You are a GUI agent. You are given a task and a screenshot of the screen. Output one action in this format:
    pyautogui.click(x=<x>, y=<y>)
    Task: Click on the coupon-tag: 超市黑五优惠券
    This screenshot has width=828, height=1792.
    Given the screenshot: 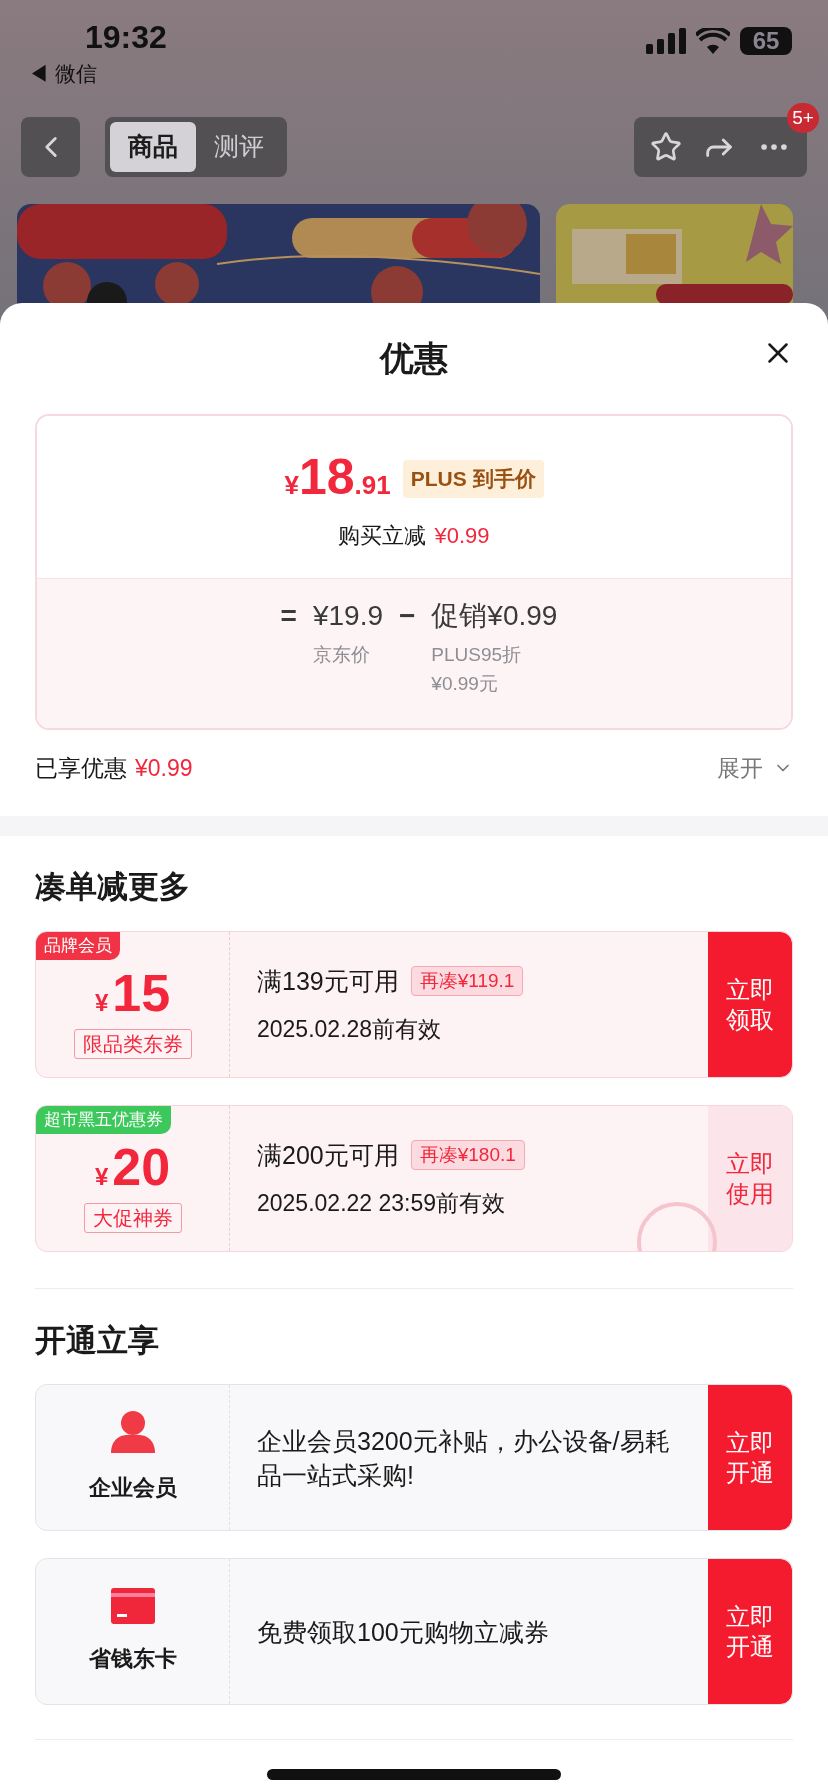 What is the action you would take?
    pyautogui.click(x=103, y=1120)
    